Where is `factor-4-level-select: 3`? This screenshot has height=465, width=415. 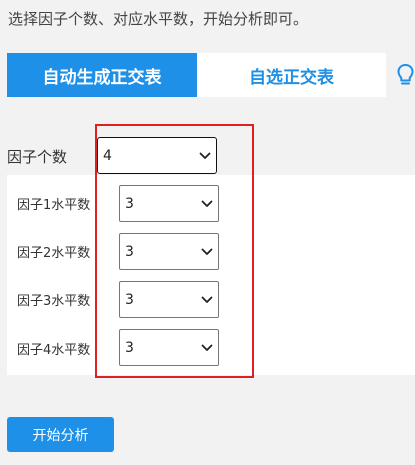 factor-4-level-select: 3 is located at coordinates (169, 347).